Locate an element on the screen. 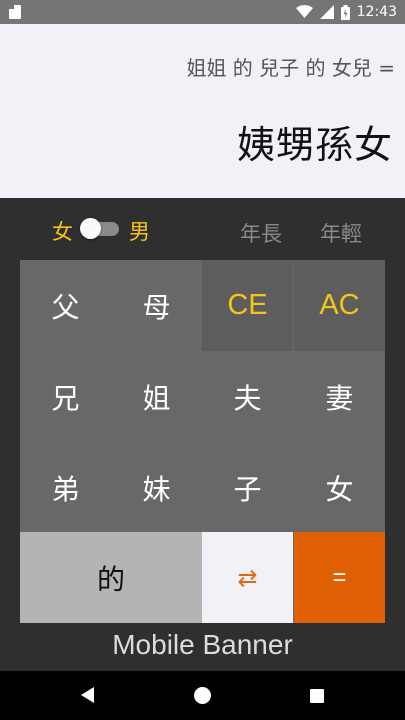 The width and height of the screenshot is (405, 720). expression-text: 姐姐 的 兒子 的 女兒 = is located at coordinates (290, 68).